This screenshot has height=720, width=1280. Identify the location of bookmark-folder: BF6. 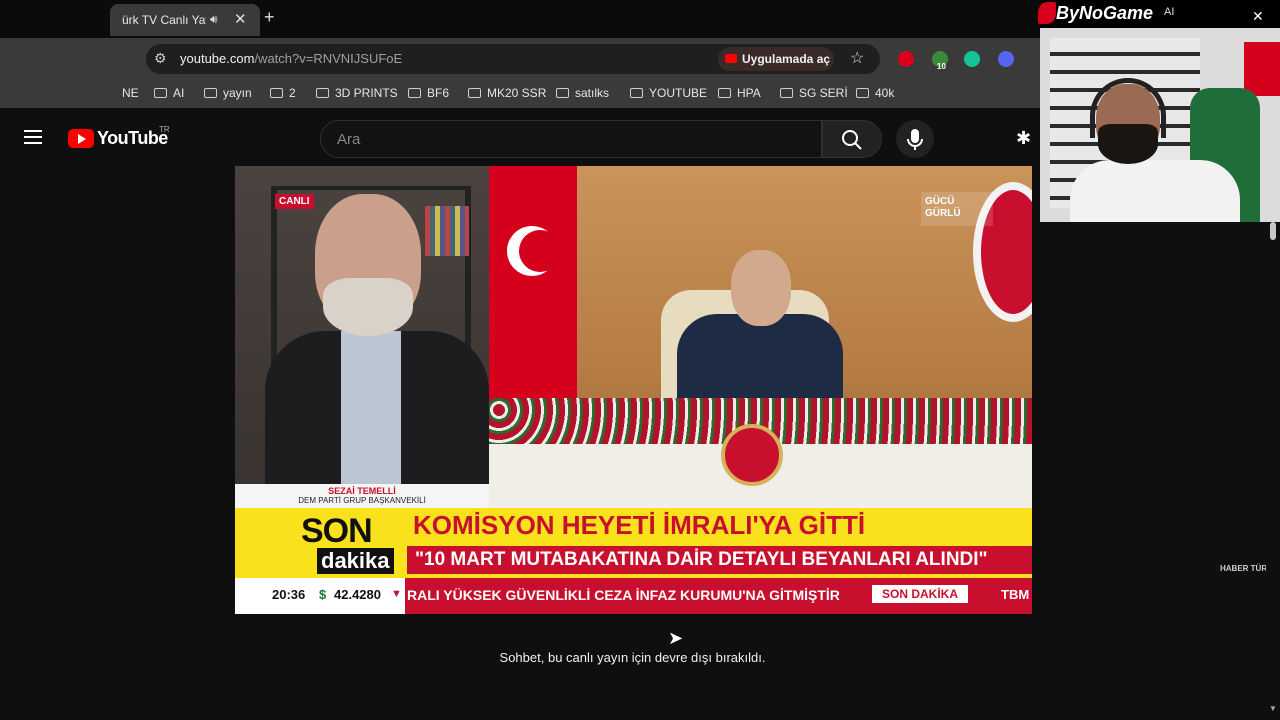
(428, 93).